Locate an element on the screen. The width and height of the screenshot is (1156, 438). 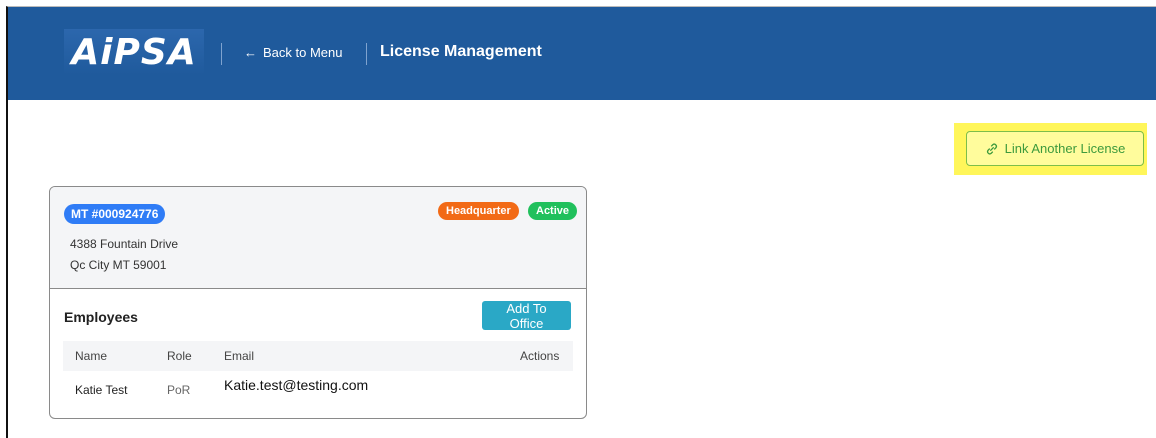
address-line-1: 4388 Fountain Drive is located at coordinates (124, 244).